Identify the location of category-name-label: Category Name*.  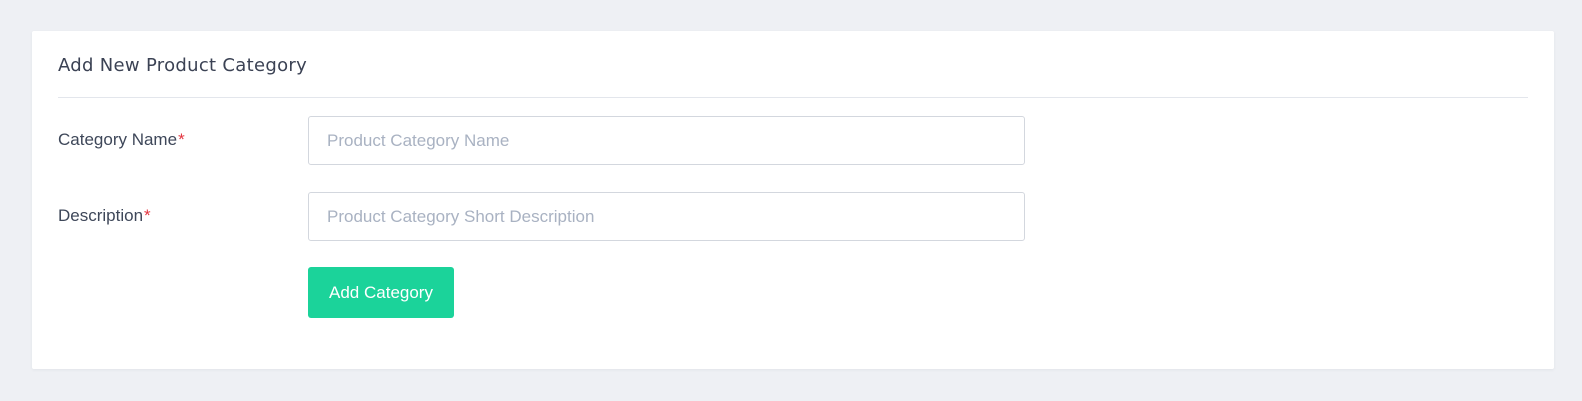
(121, 140).